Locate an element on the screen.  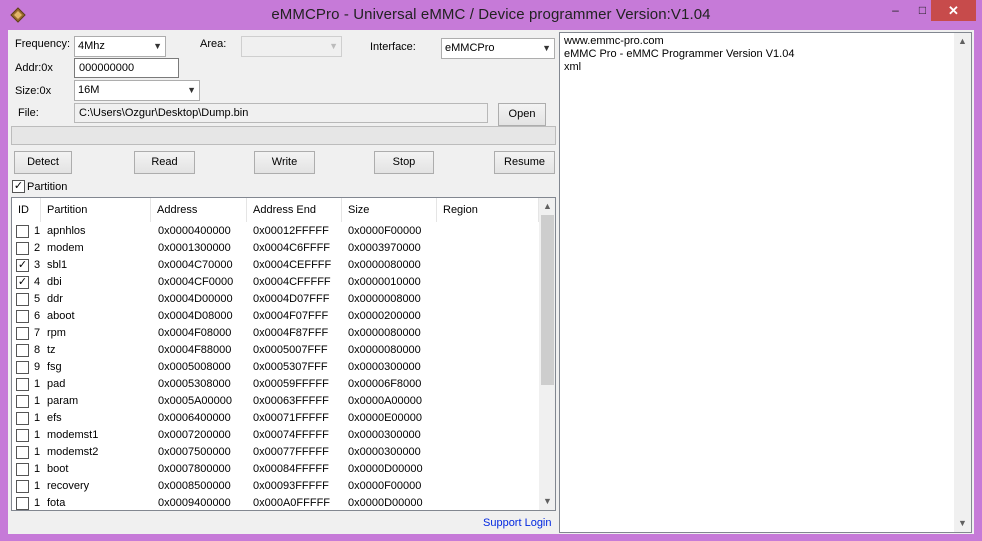
minimize-icon: – is located at coordinates (895, 10).